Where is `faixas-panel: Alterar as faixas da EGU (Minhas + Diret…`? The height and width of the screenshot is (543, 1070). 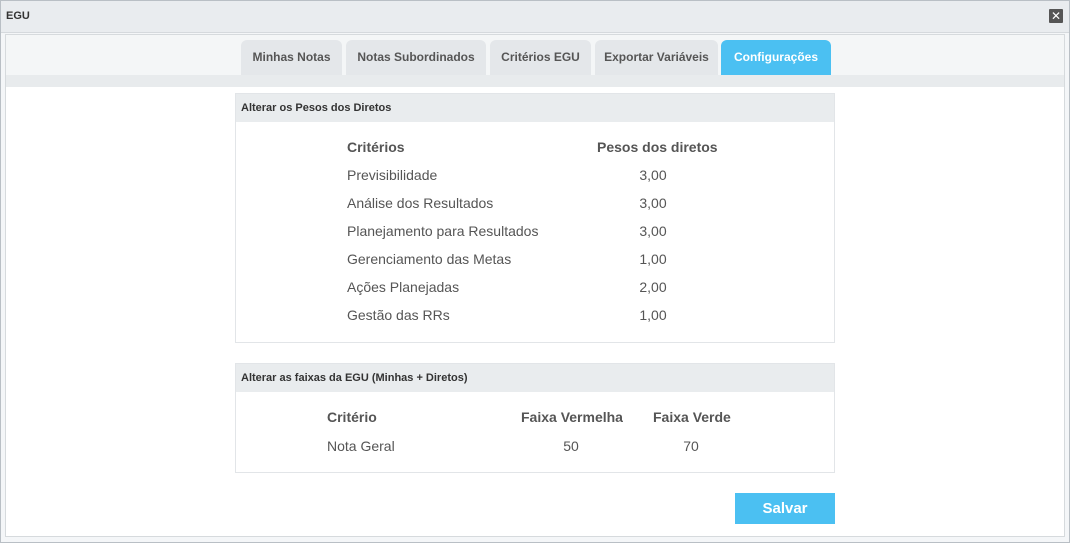
faixas-panel: Alterar as faixas da EGU (Minhas + Diret… is located at coordinates (535, 418).